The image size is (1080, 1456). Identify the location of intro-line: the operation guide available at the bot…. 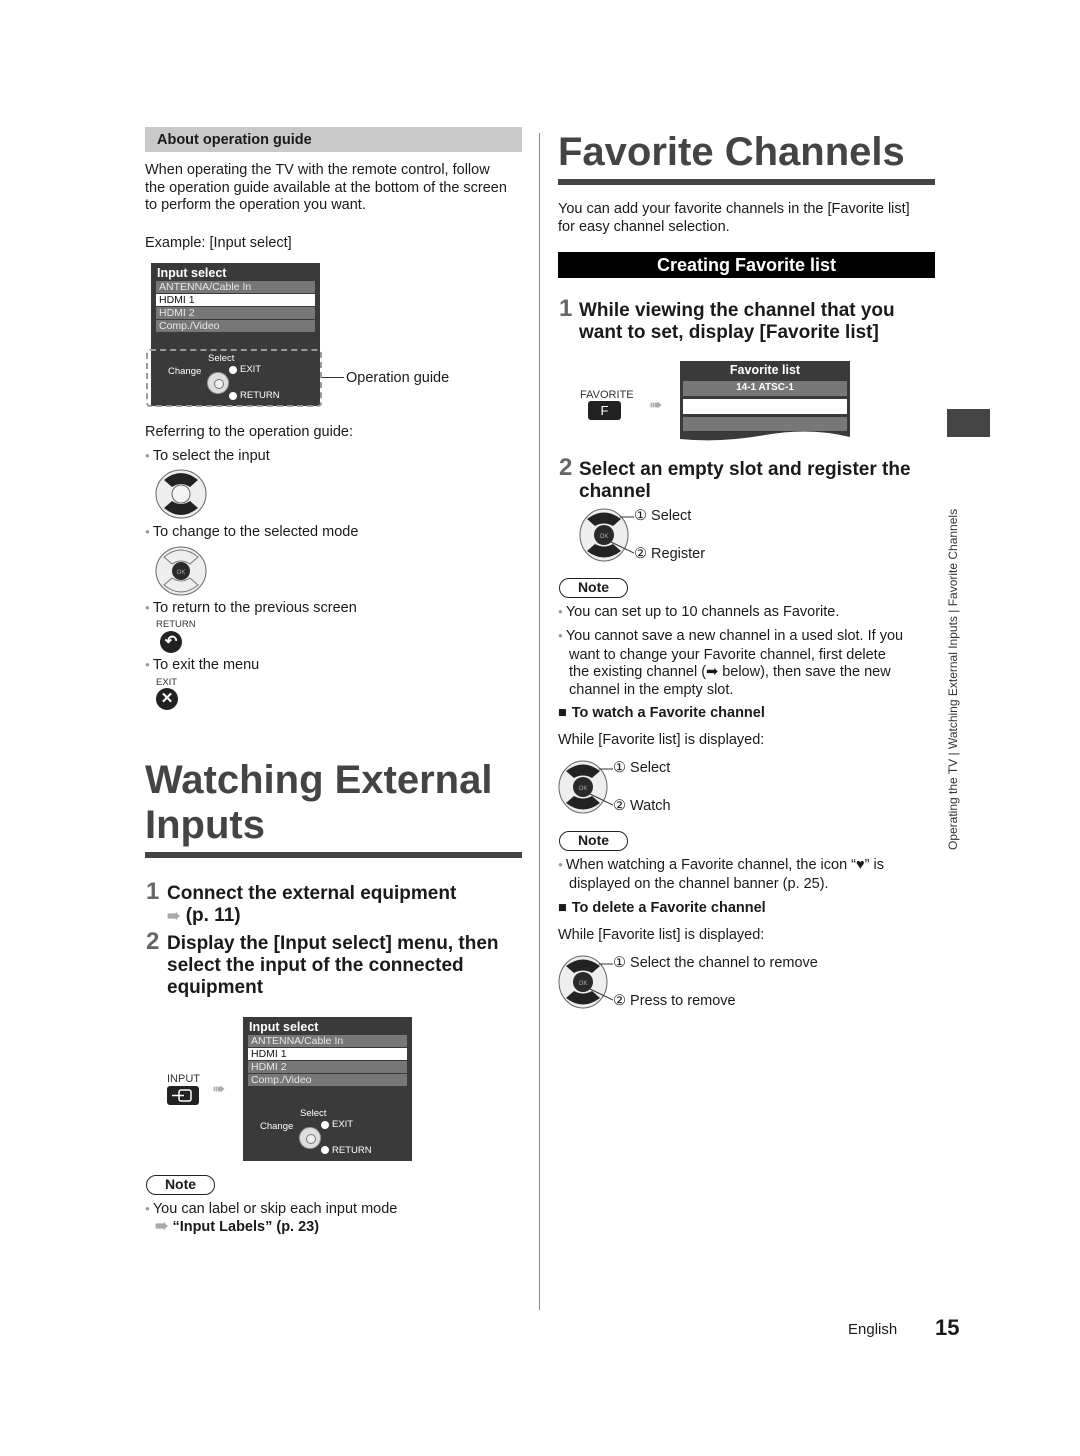
(326, 187).